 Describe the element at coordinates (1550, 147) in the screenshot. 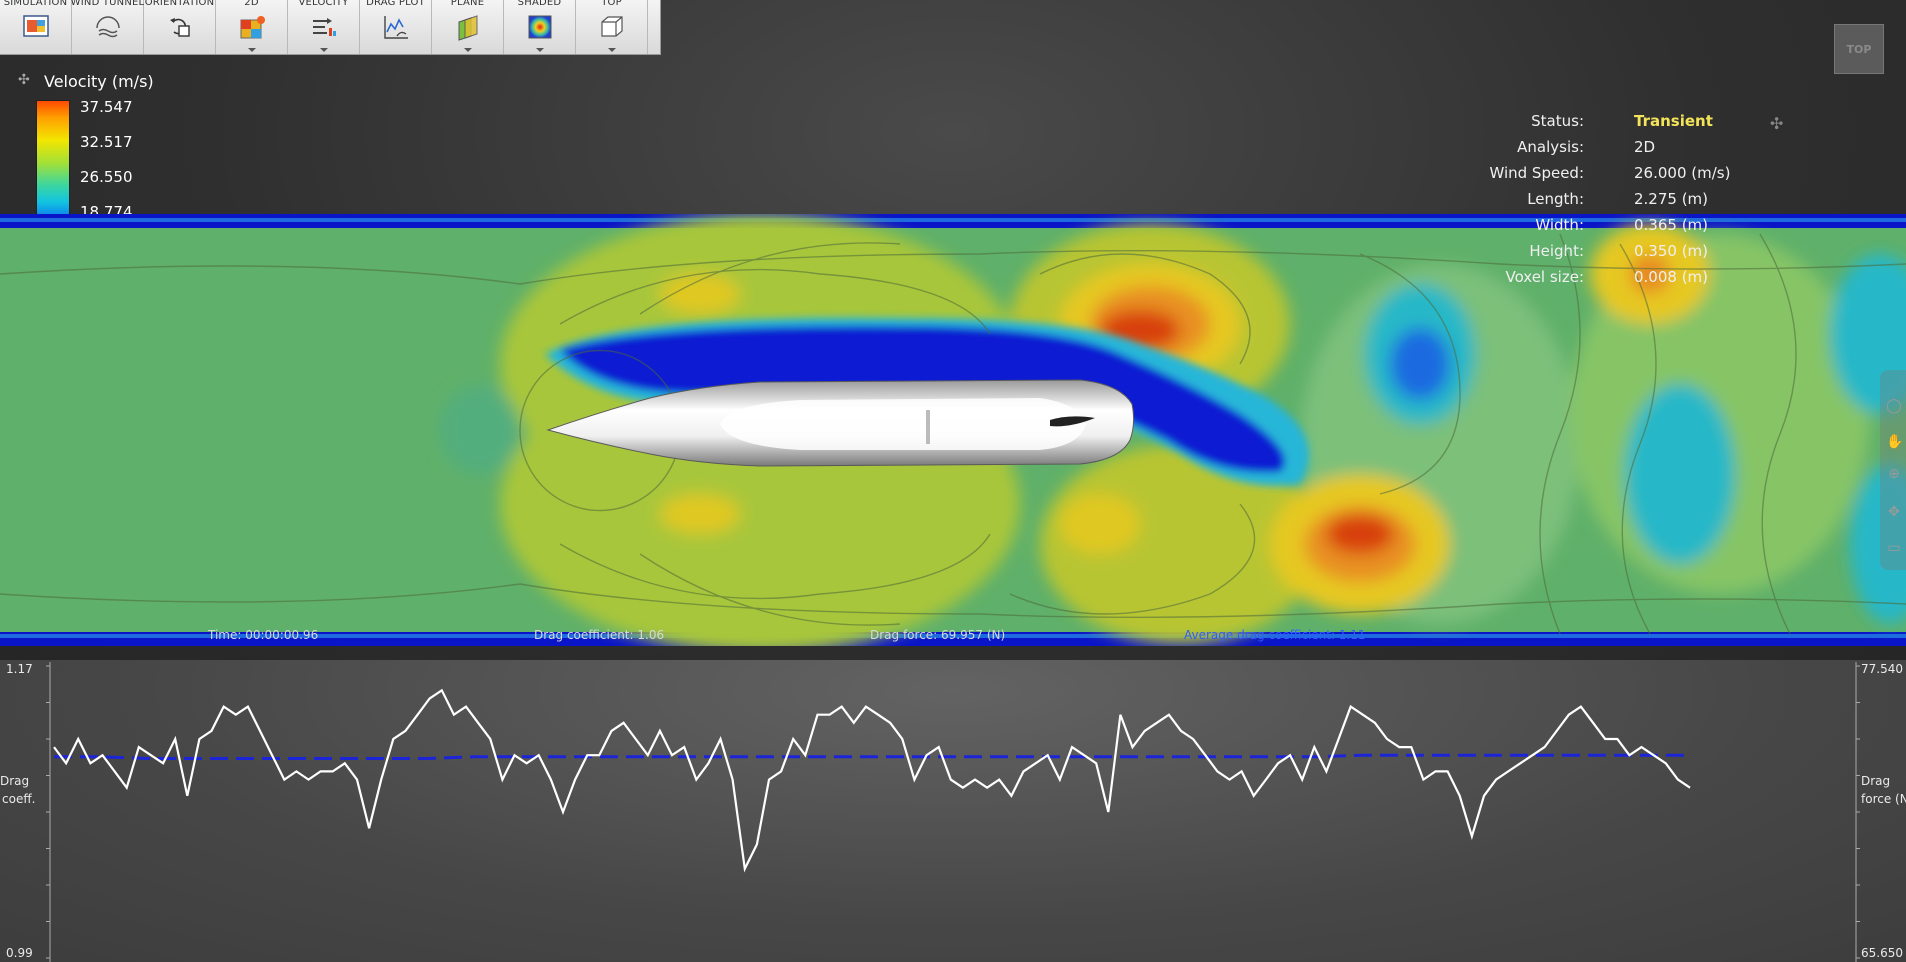

I see `analysis-key: Analysis:` at that location.